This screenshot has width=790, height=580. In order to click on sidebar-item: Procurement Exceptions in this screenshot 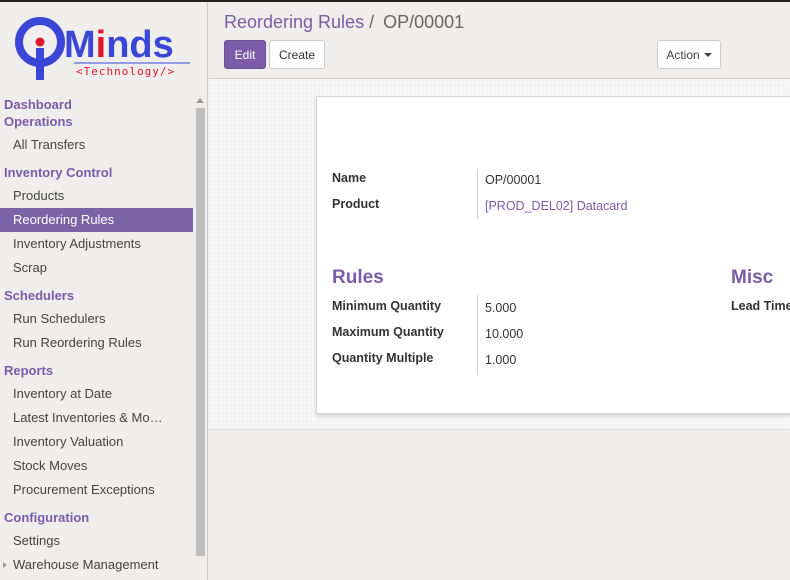, I will do `click(96, 490)`.